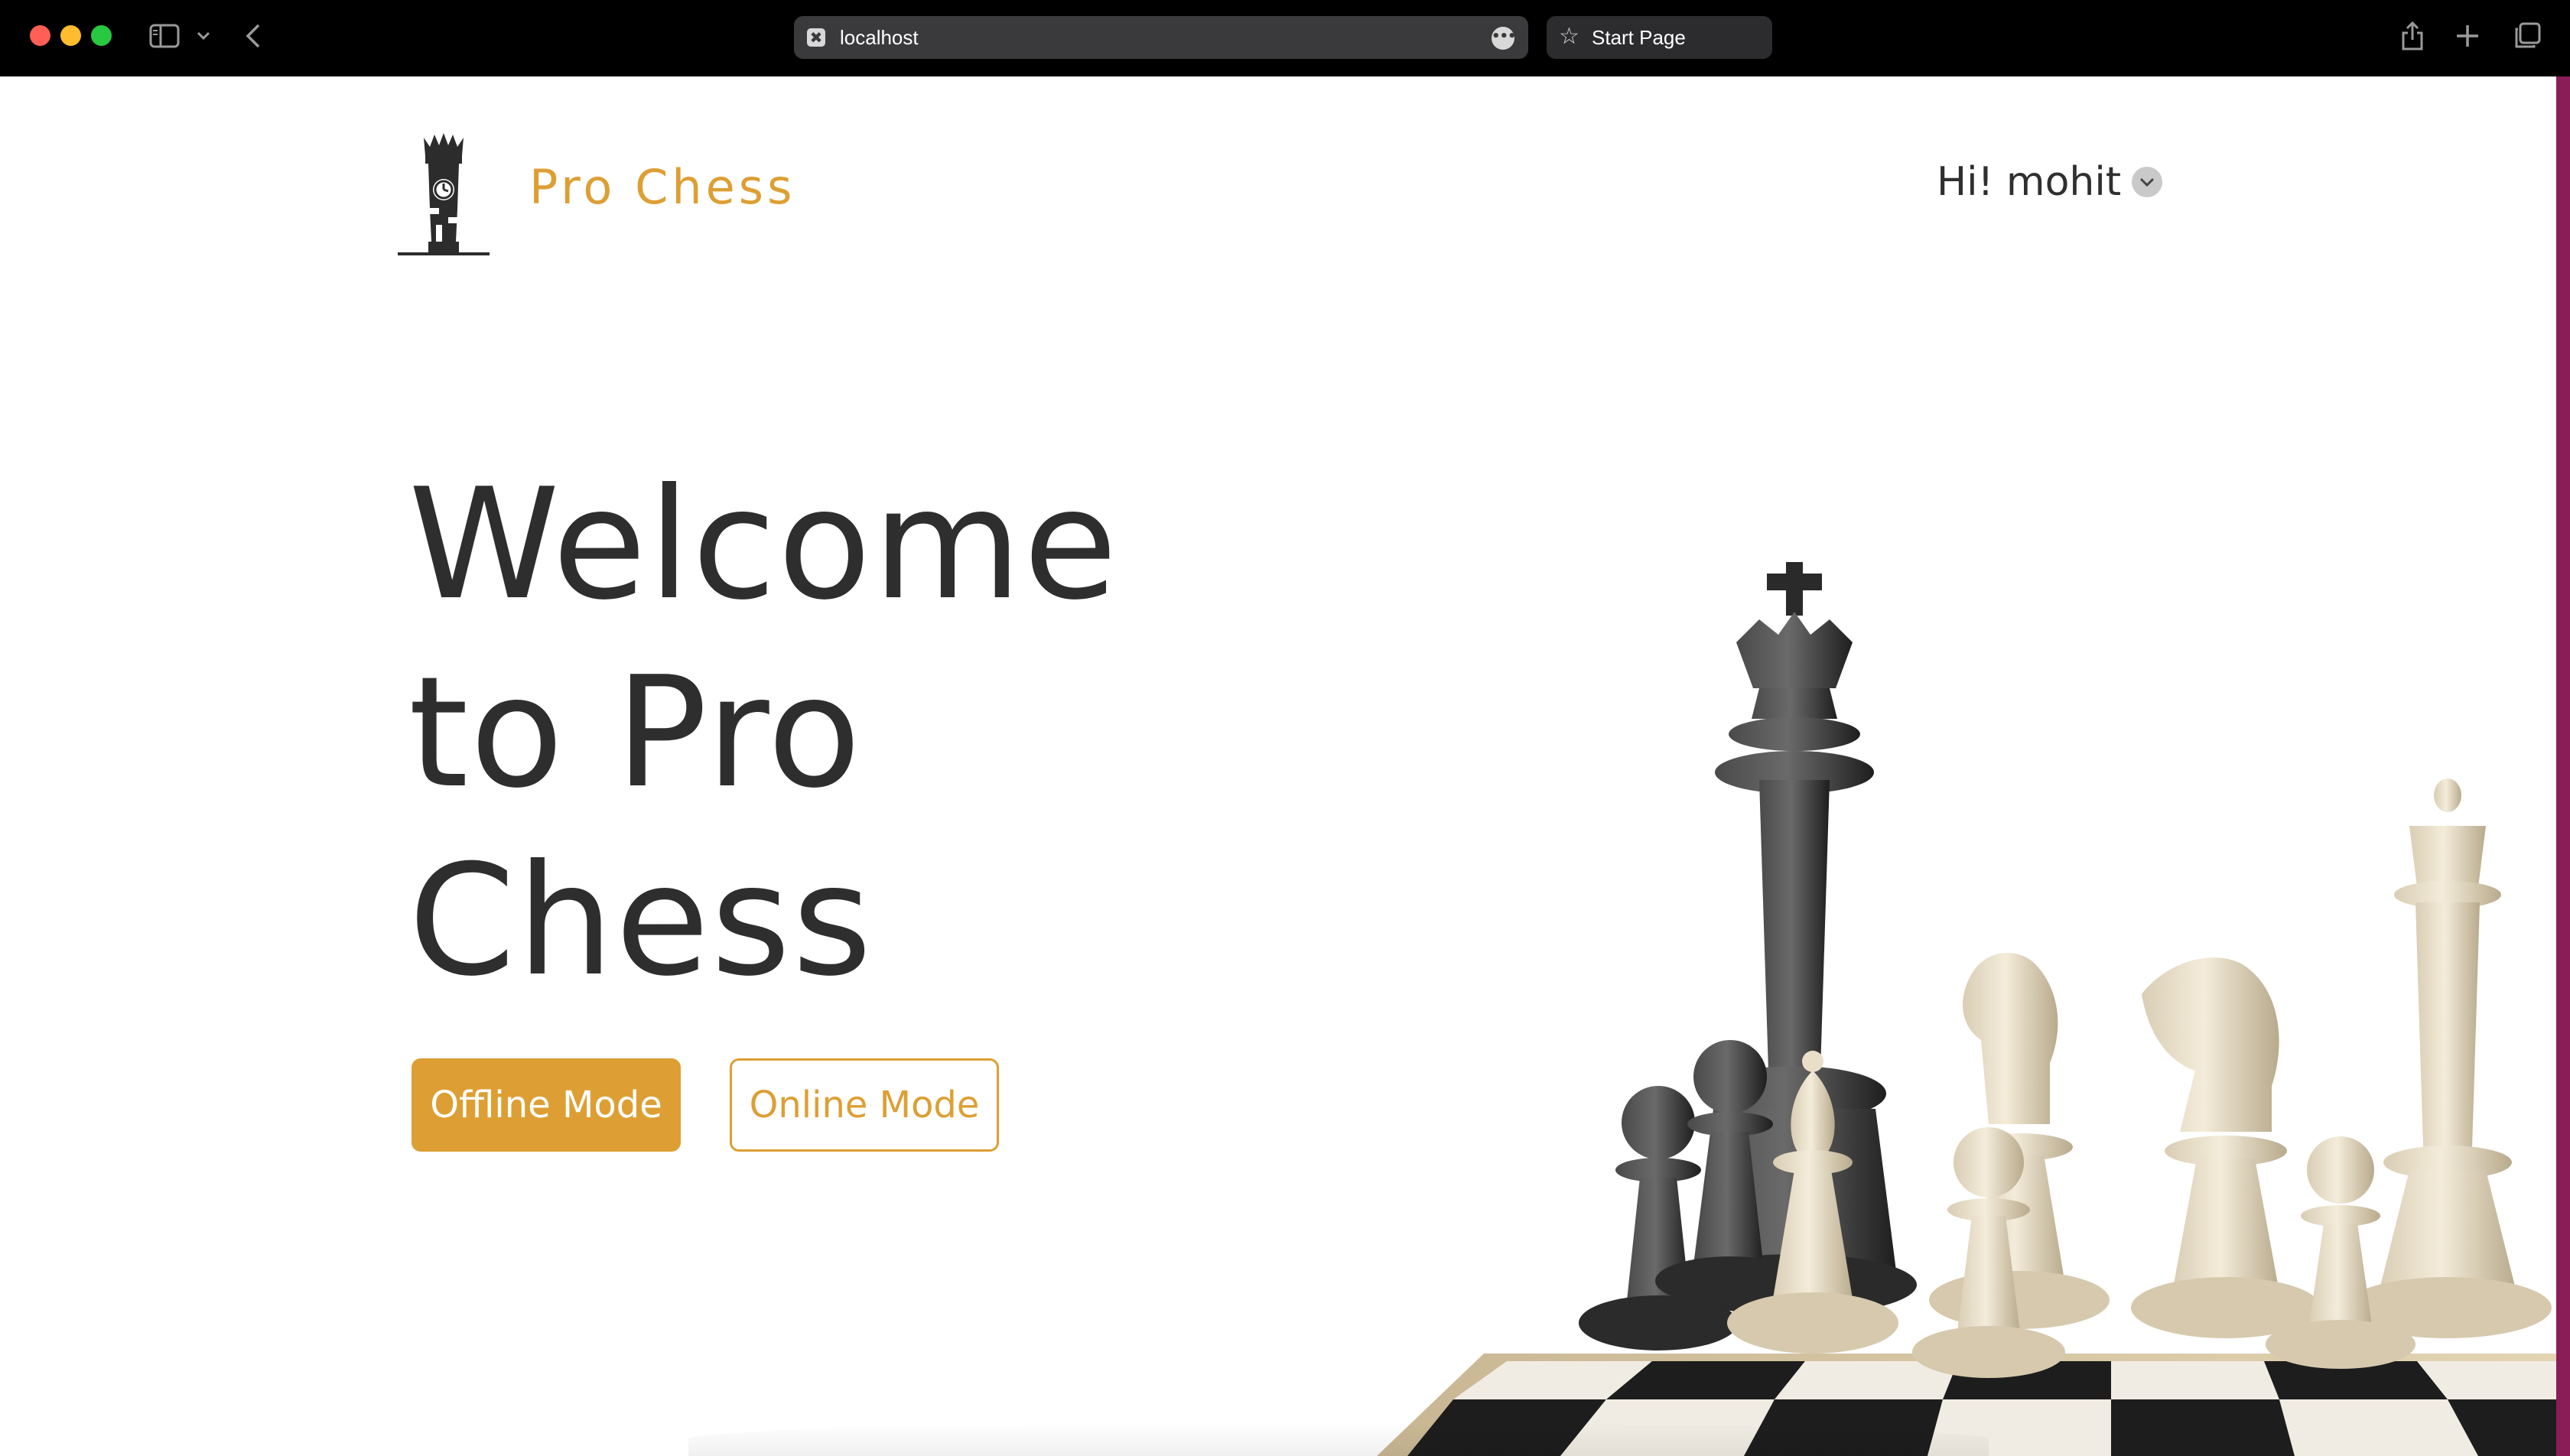  What do you see at coordinates (2467, 36) in the screenshot?
I see `new-tab-plus-icon` at bounding box center [2467, 36].